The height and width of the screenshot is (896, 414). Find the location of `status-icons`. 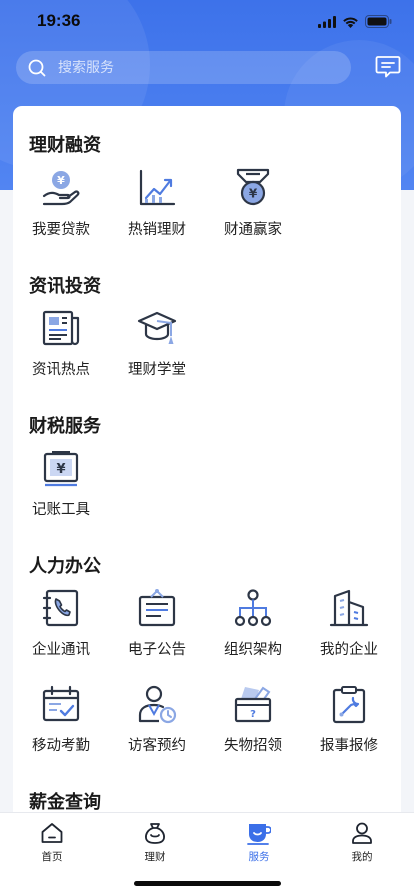

status-icons is located at coordinates (355, 21).